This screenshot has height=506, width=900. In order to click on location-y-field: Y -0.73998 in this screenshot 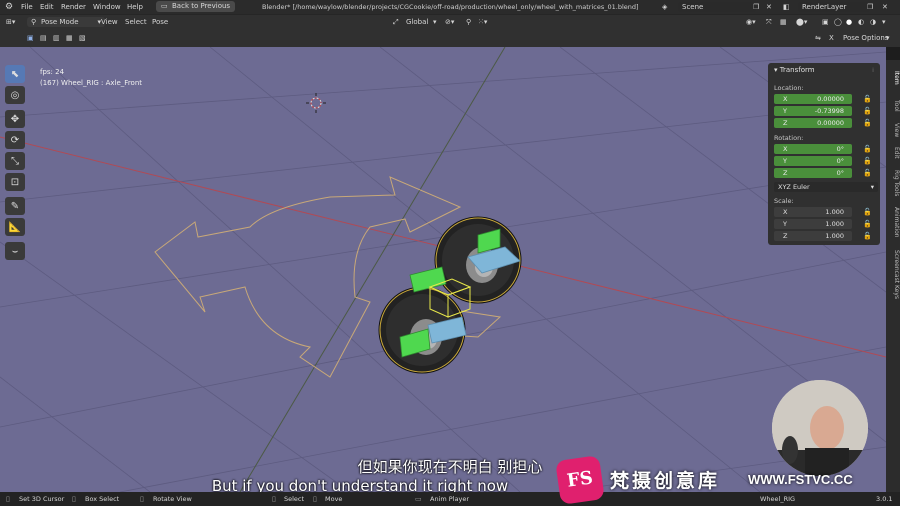, I will do `click(813, 111)`.